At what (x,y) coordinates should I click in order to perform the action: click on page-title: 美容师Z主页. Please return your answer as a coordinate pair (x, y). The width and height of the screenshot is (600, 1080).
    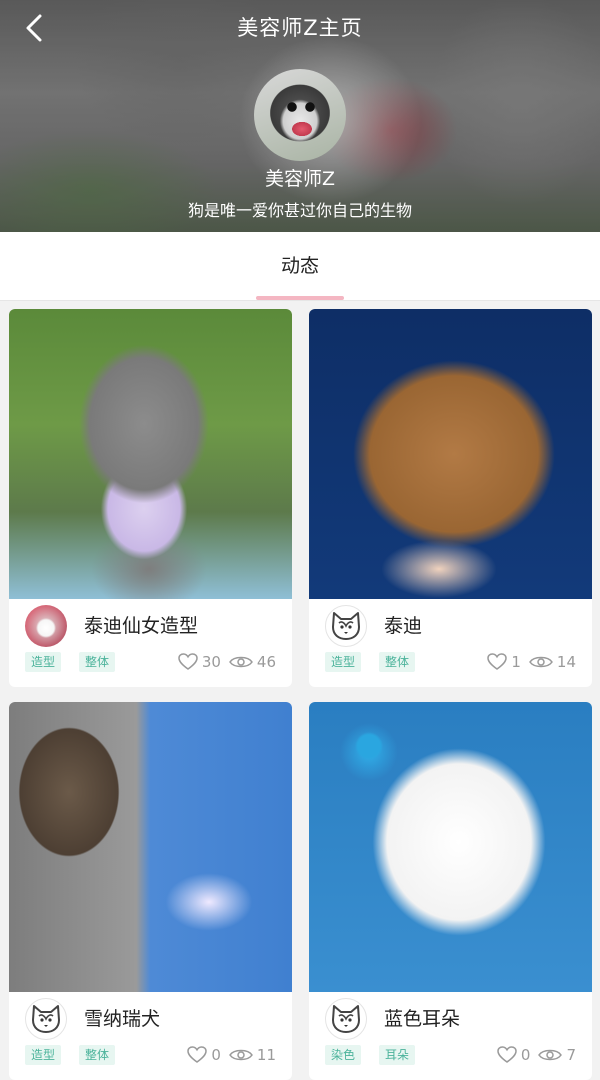
    Looking at the image, I should click on (300, 28).